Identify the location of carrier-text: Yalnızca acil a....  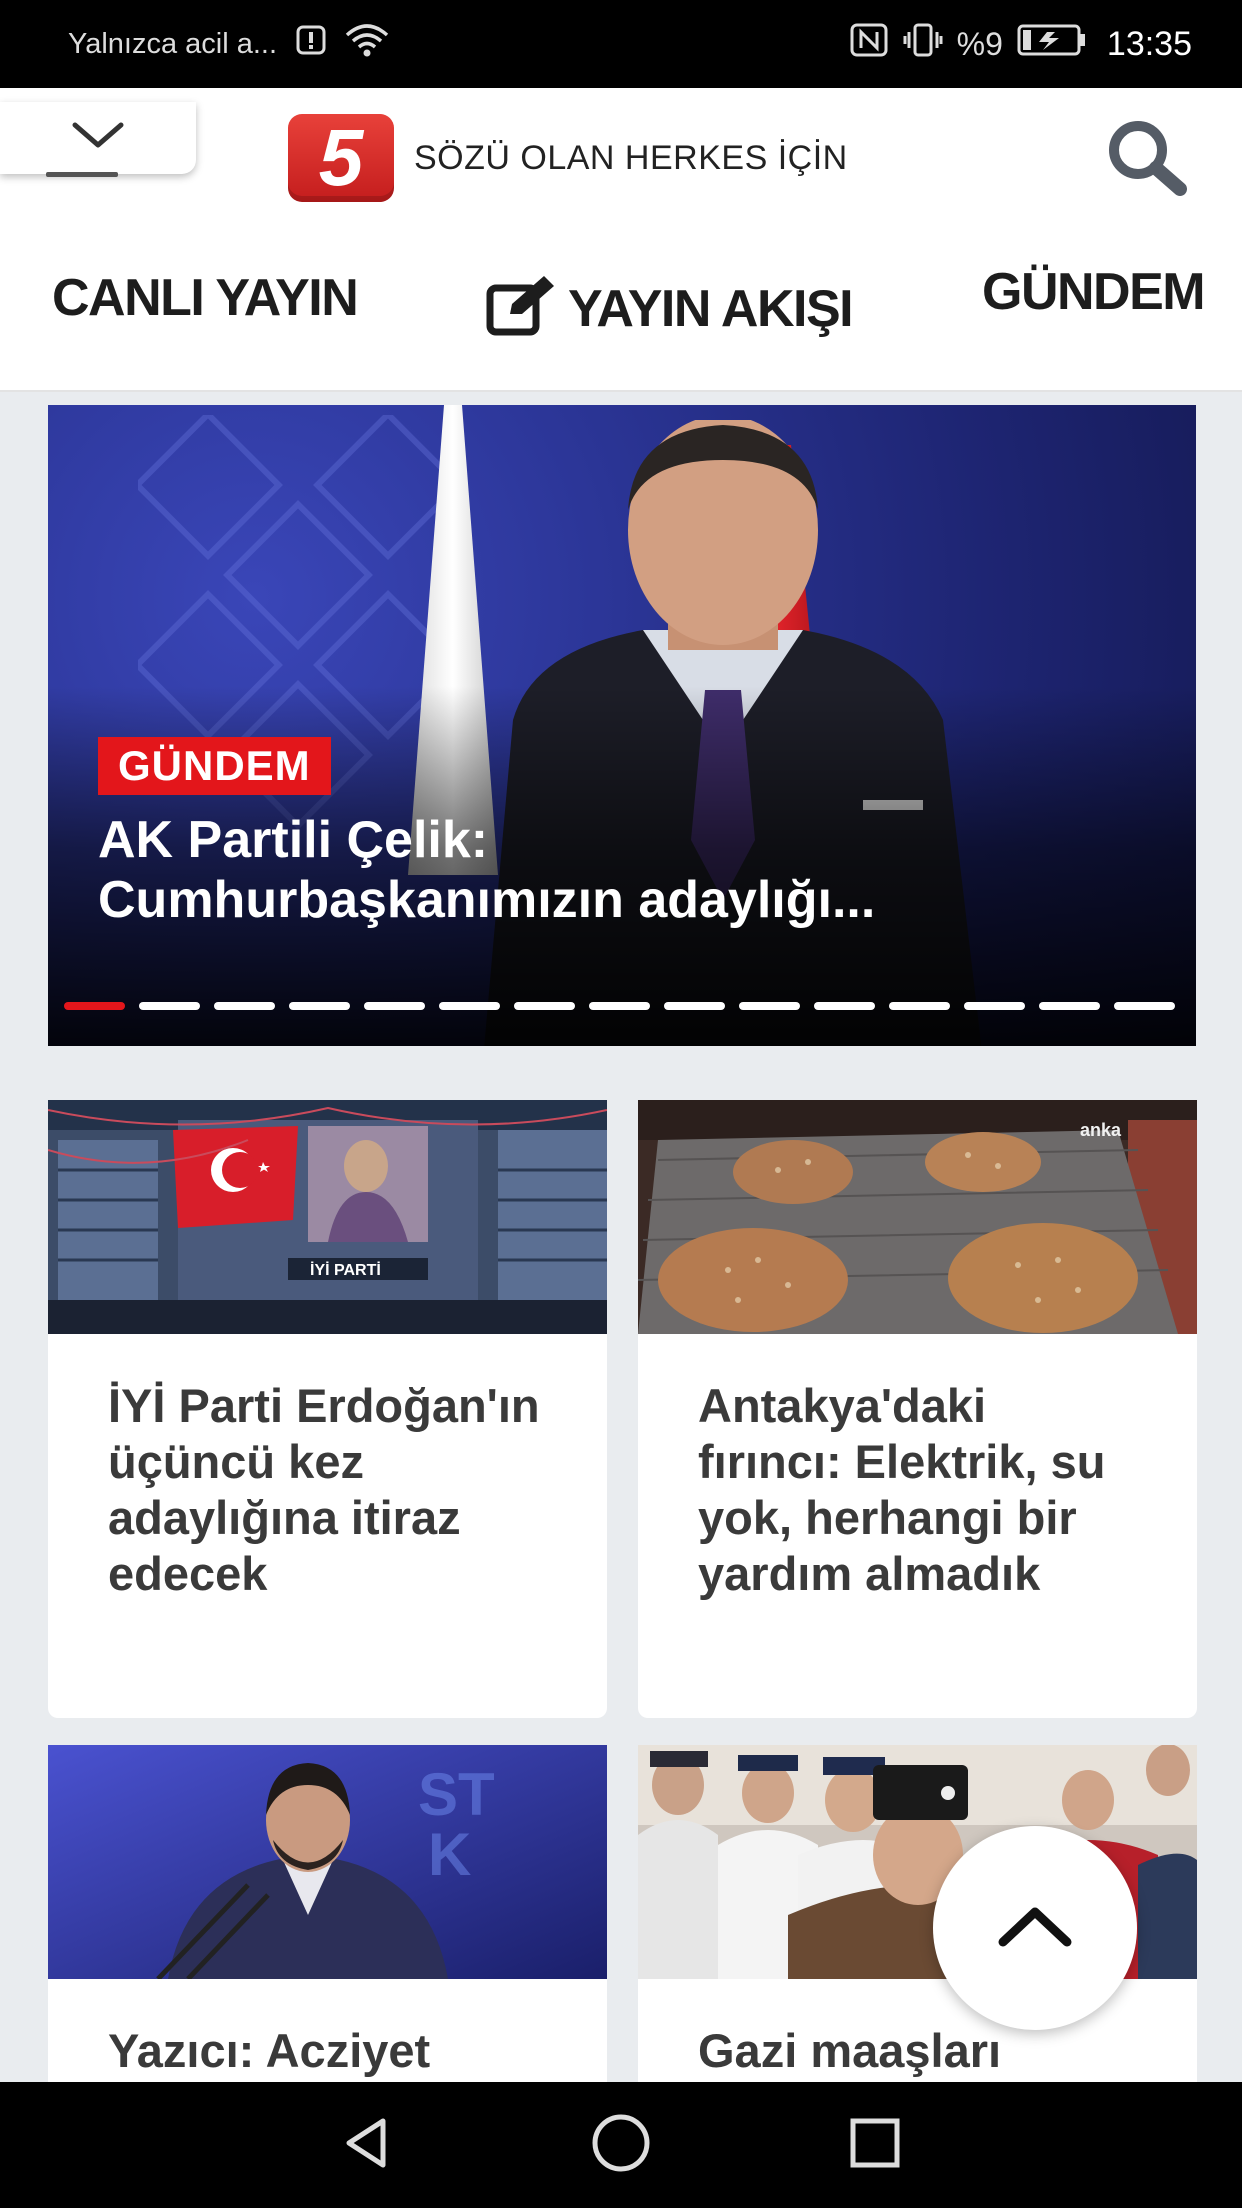
(173, 43).